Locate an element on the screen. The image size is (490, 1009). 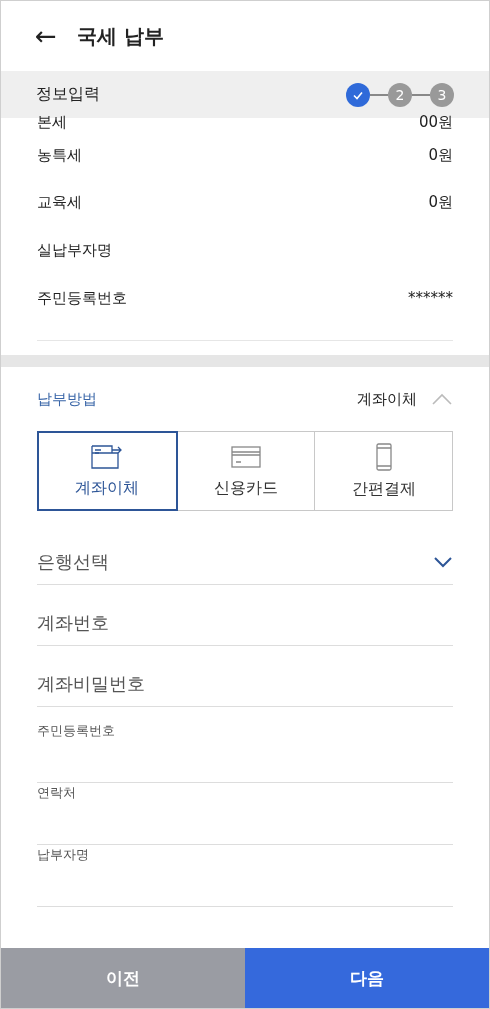
payment-method-tab: 간편결제 is located at coordinates (384, 471).